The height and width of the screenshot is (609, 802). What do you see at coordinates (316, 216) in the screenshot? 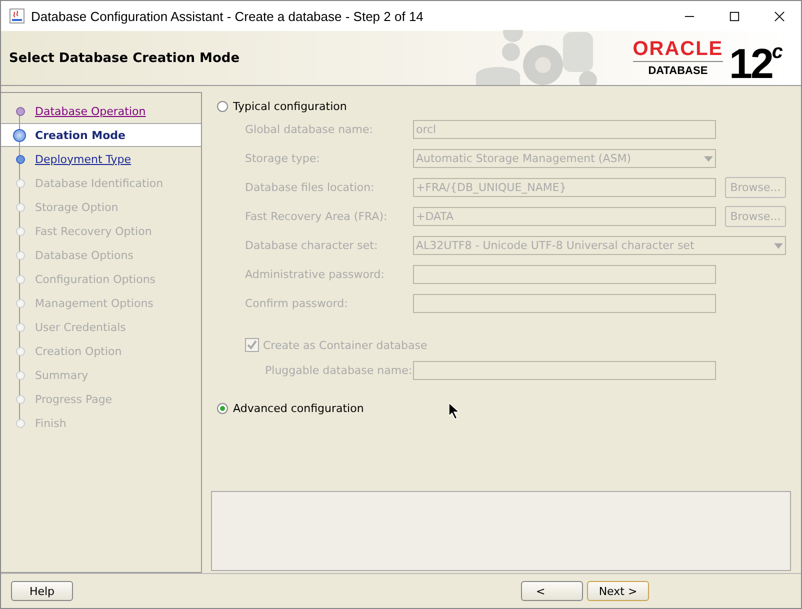
I see `field-label: Fast Recovery Area (FRA):` at bounding box center [316, 216].